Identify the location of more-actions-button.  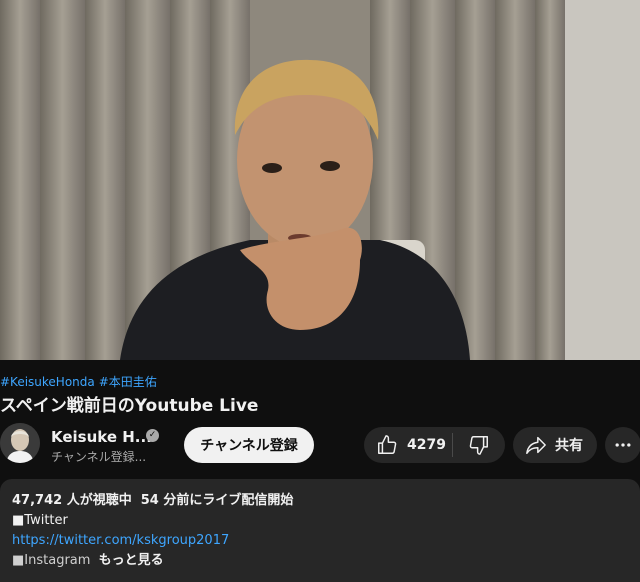
(622, 445).